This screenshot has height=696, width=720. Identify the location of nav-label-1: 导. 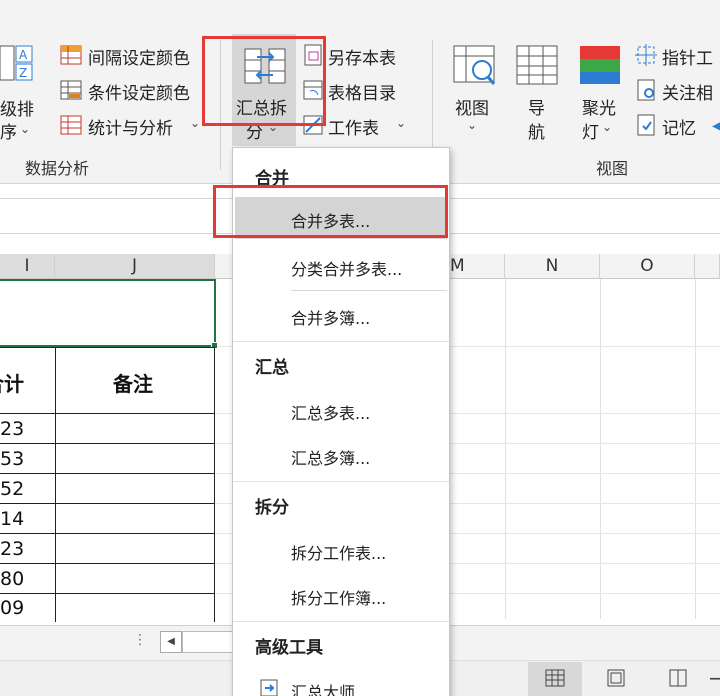
(536, 106).